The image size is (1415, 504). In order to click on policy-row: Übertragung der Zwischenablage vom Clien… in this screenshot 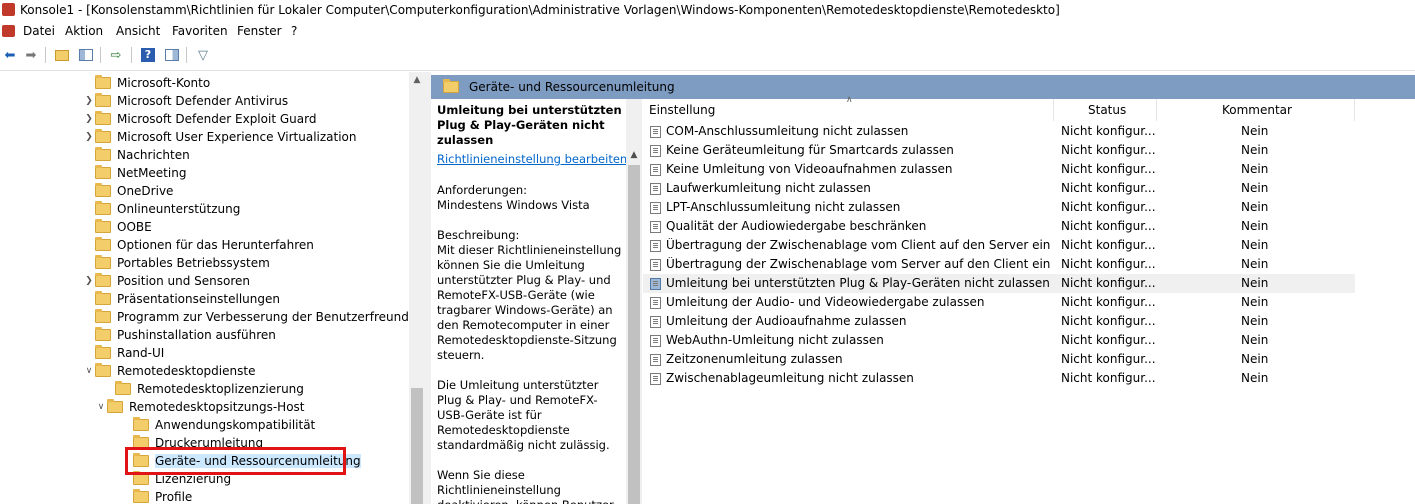, I will do `click(999, 245)`.